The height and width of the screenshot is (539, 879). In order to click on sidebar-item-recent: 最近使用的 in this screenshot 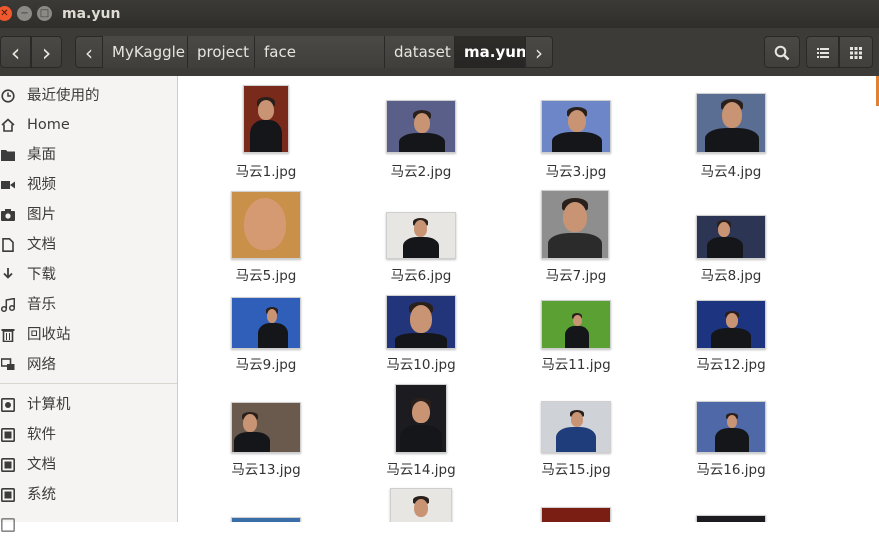, I will do `click(88, 96)`.